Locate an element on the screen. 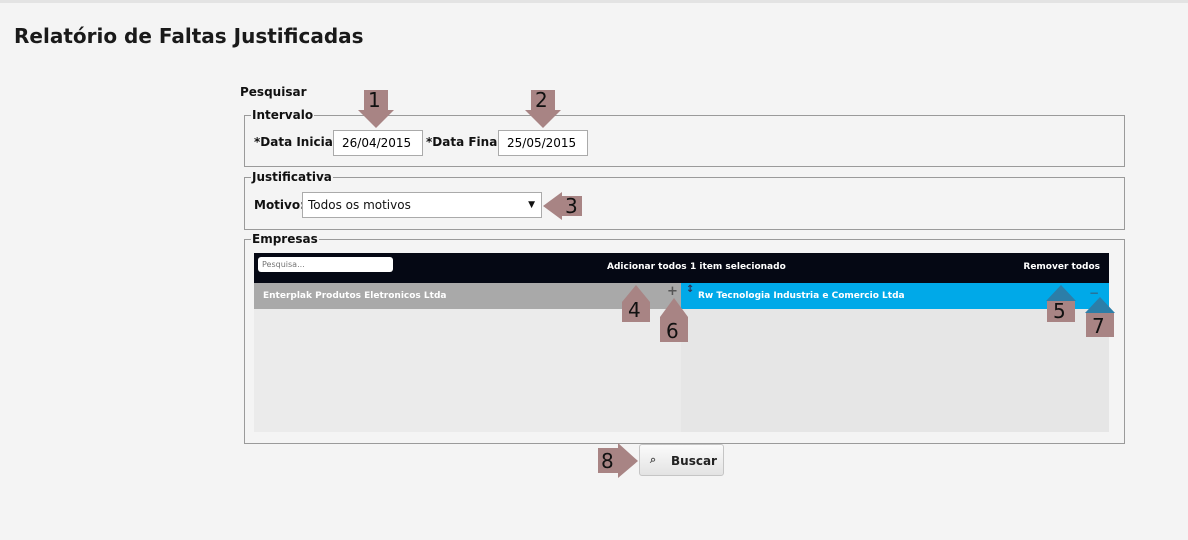 This screenshot has height=540, width=1188. annotation-number-2: 2 is located at coordinates (541, 100).